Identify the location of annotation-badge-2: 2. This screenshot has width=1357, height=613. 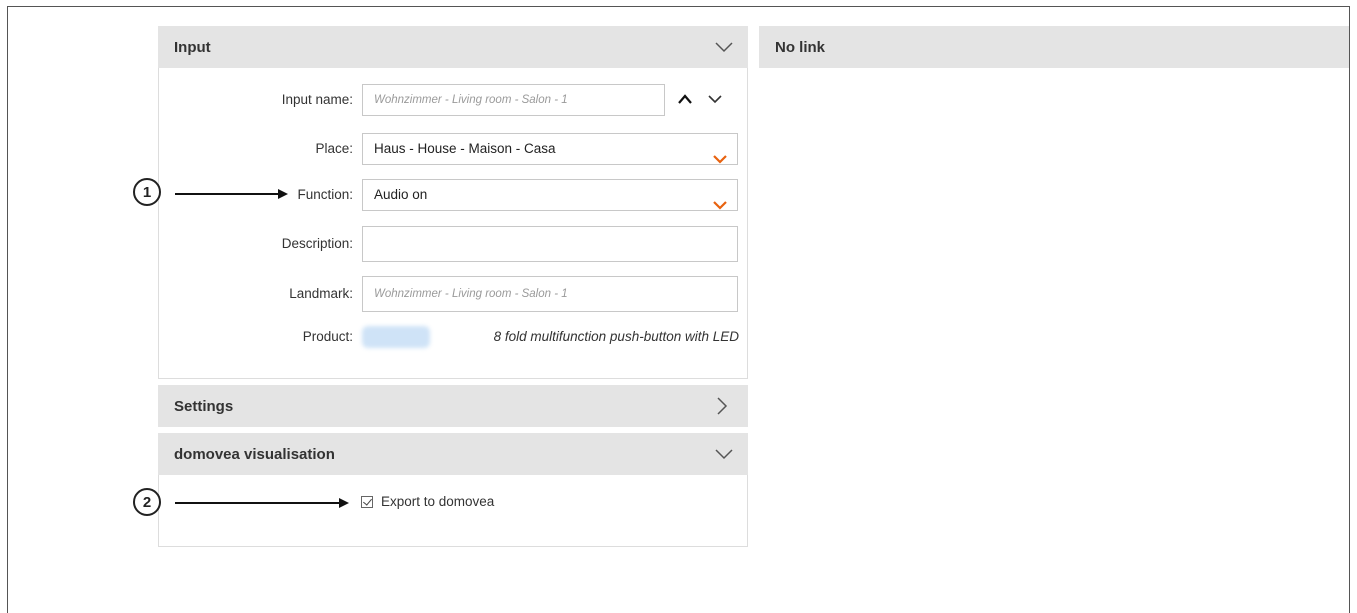
(147, 502).